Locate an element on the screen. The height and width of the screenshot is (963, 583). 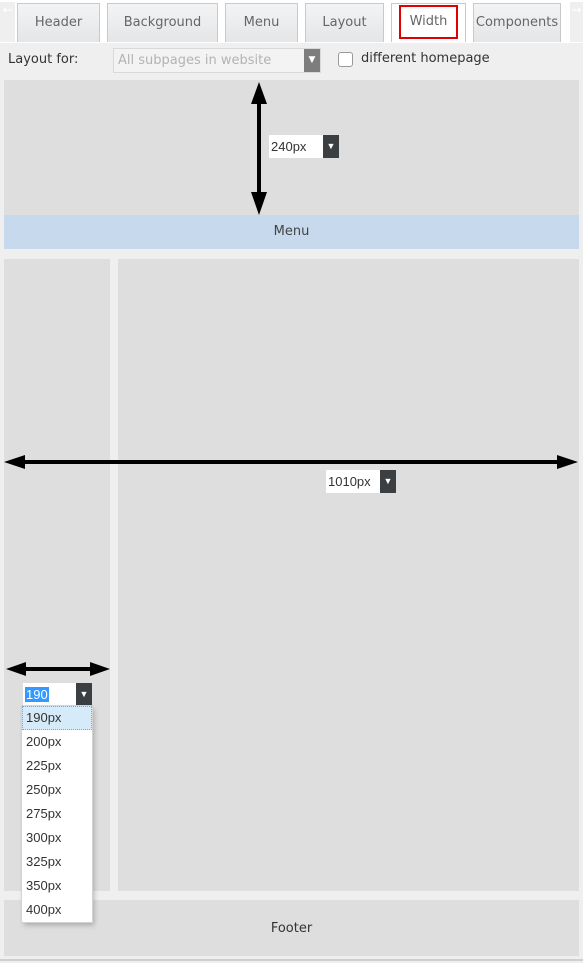
scroll-tabs-right-button: → is located at coordinates (576, 22).